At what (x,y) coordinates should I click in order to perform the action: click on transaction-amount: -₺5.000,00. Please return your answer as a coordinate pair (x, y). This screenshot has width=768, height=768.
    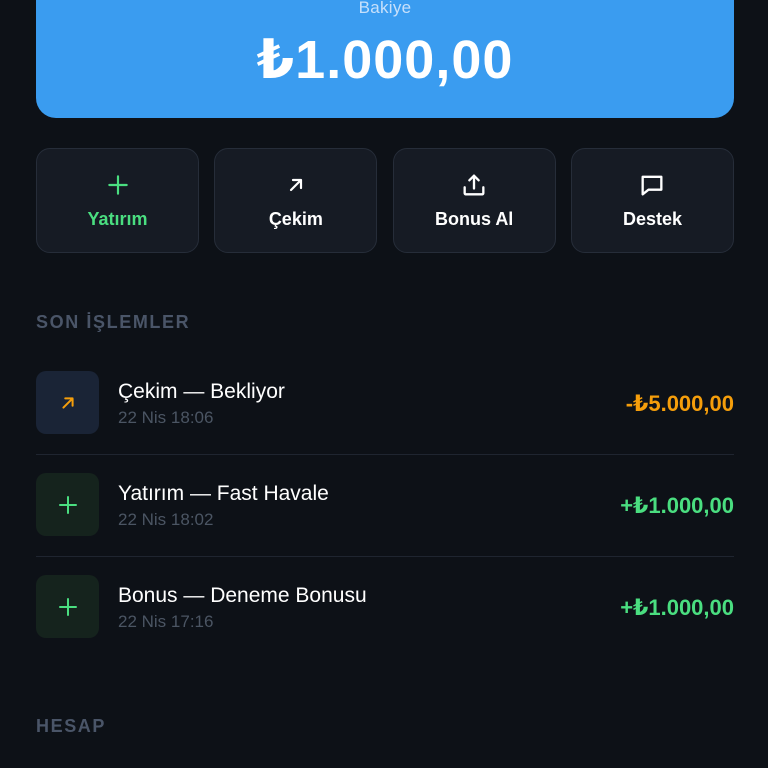
    Looking at the image, I should click on (679, 403).